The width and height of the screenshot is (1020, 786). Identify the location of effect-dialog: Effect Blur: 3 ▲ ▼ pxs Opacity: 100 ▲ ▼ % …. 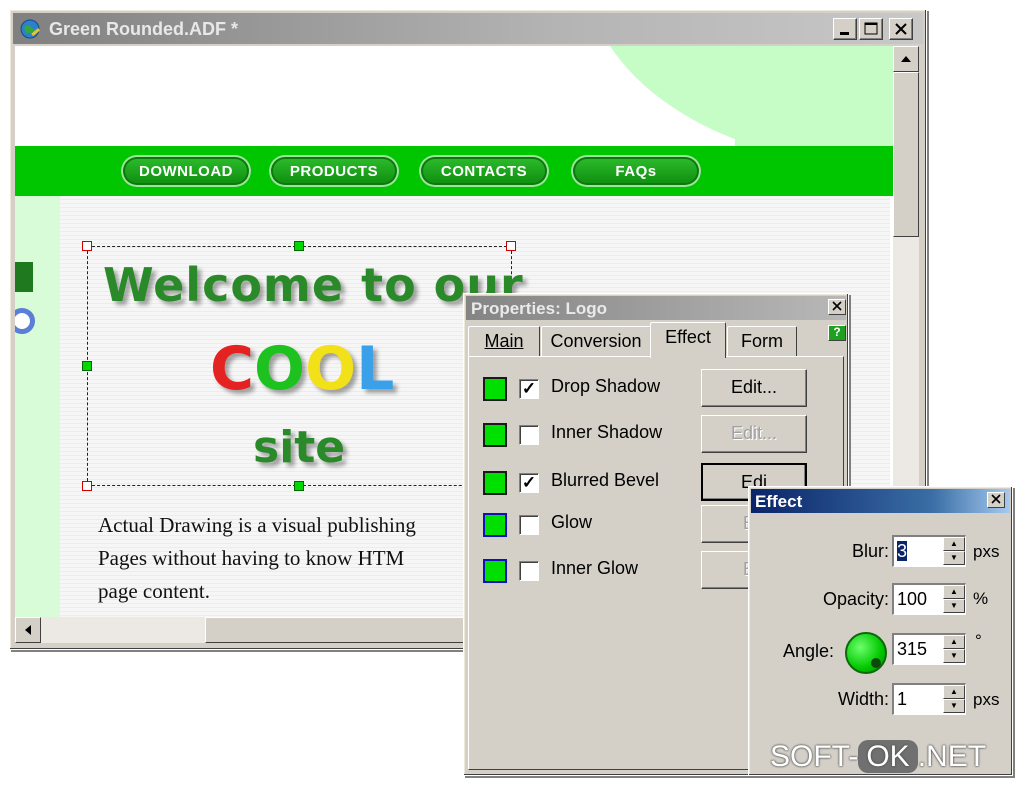
(880, 631).